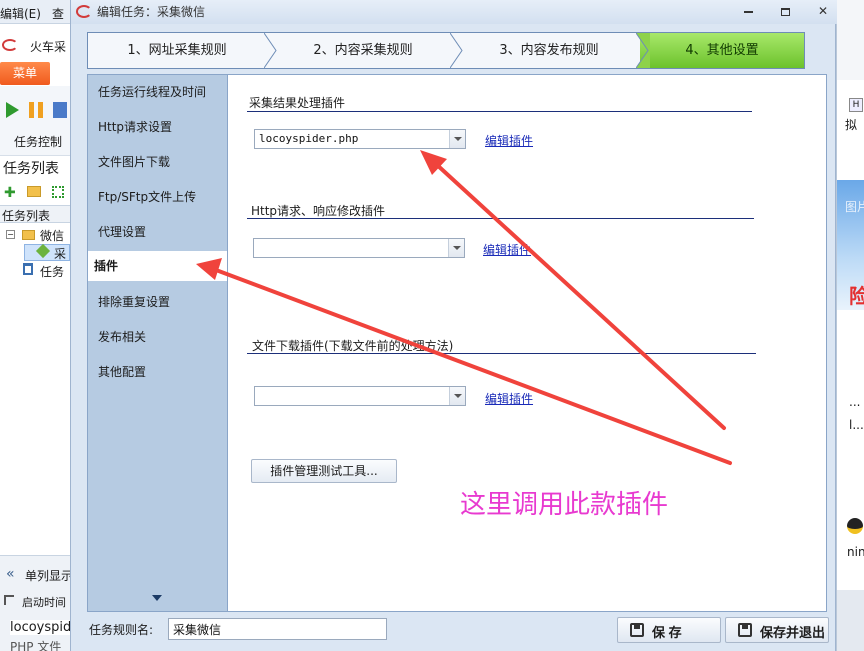  I want to click on save-exit-button-label: 保存并退出, so click(793, 632).